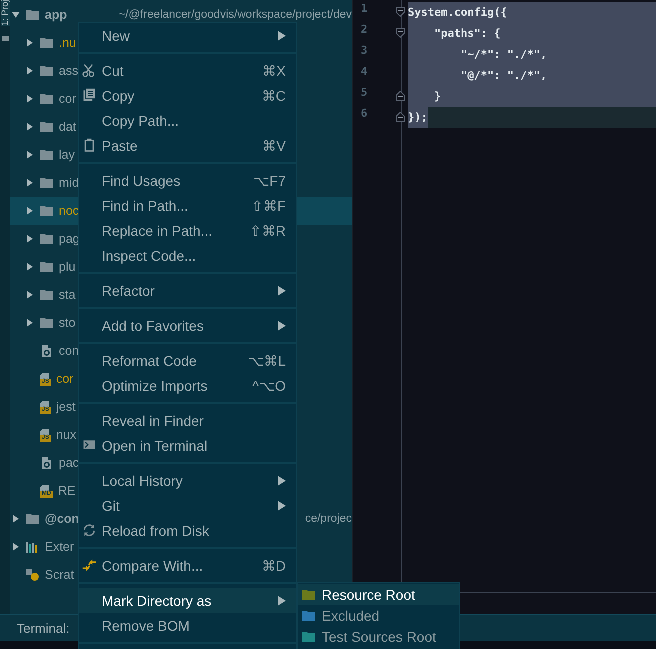 Image resolution: width=656 pixels, height=649 pixels. I want to click on item-name: RE, so click(67, 491).